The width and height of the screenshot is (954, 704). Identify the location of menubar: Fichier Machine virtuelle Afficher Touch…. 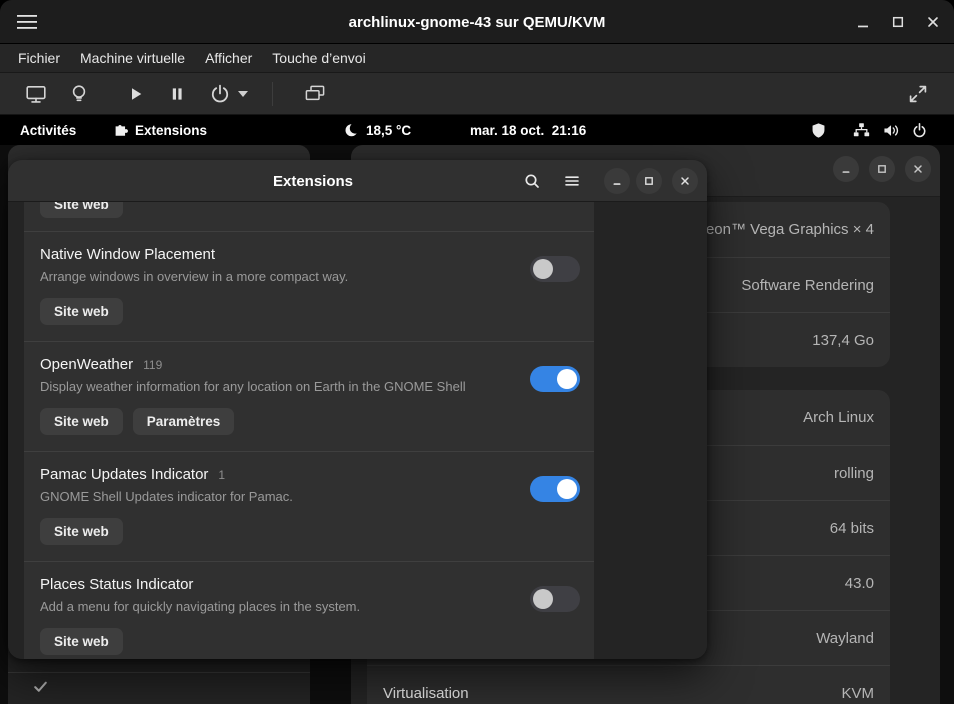
(477, 58).